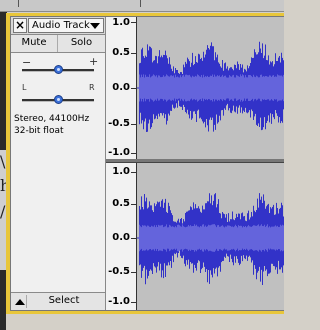 This screenshot has width=320, height=330. I want to click on track-header: × Audio Track, so click(58, 26).